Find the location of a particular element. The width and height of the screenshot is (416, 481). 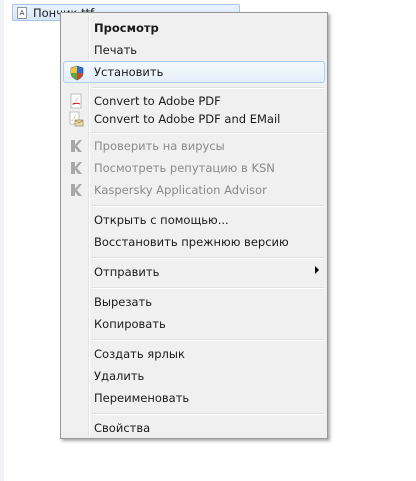

menu-item-rename: Переименовать is located at coordinates (194, 398).